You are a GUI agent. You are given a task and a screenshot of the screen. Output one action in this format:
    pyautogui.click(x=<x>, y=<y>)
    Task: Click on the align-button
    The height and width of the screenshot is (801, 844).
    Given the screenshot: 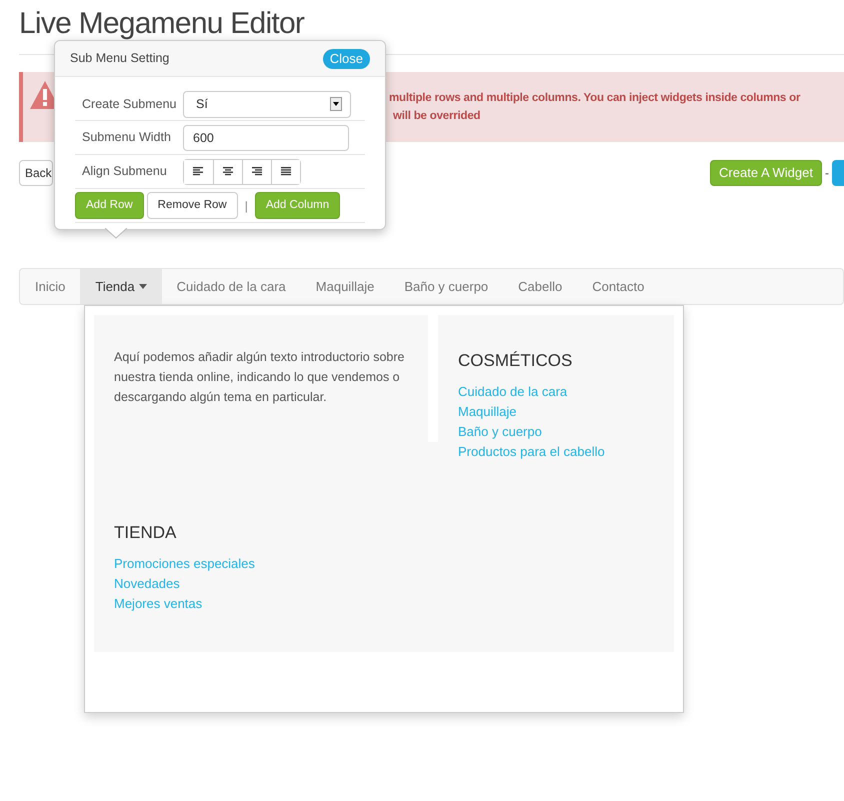 What is the action you would take?
    pyautogui.click(x=285, y=172)
    